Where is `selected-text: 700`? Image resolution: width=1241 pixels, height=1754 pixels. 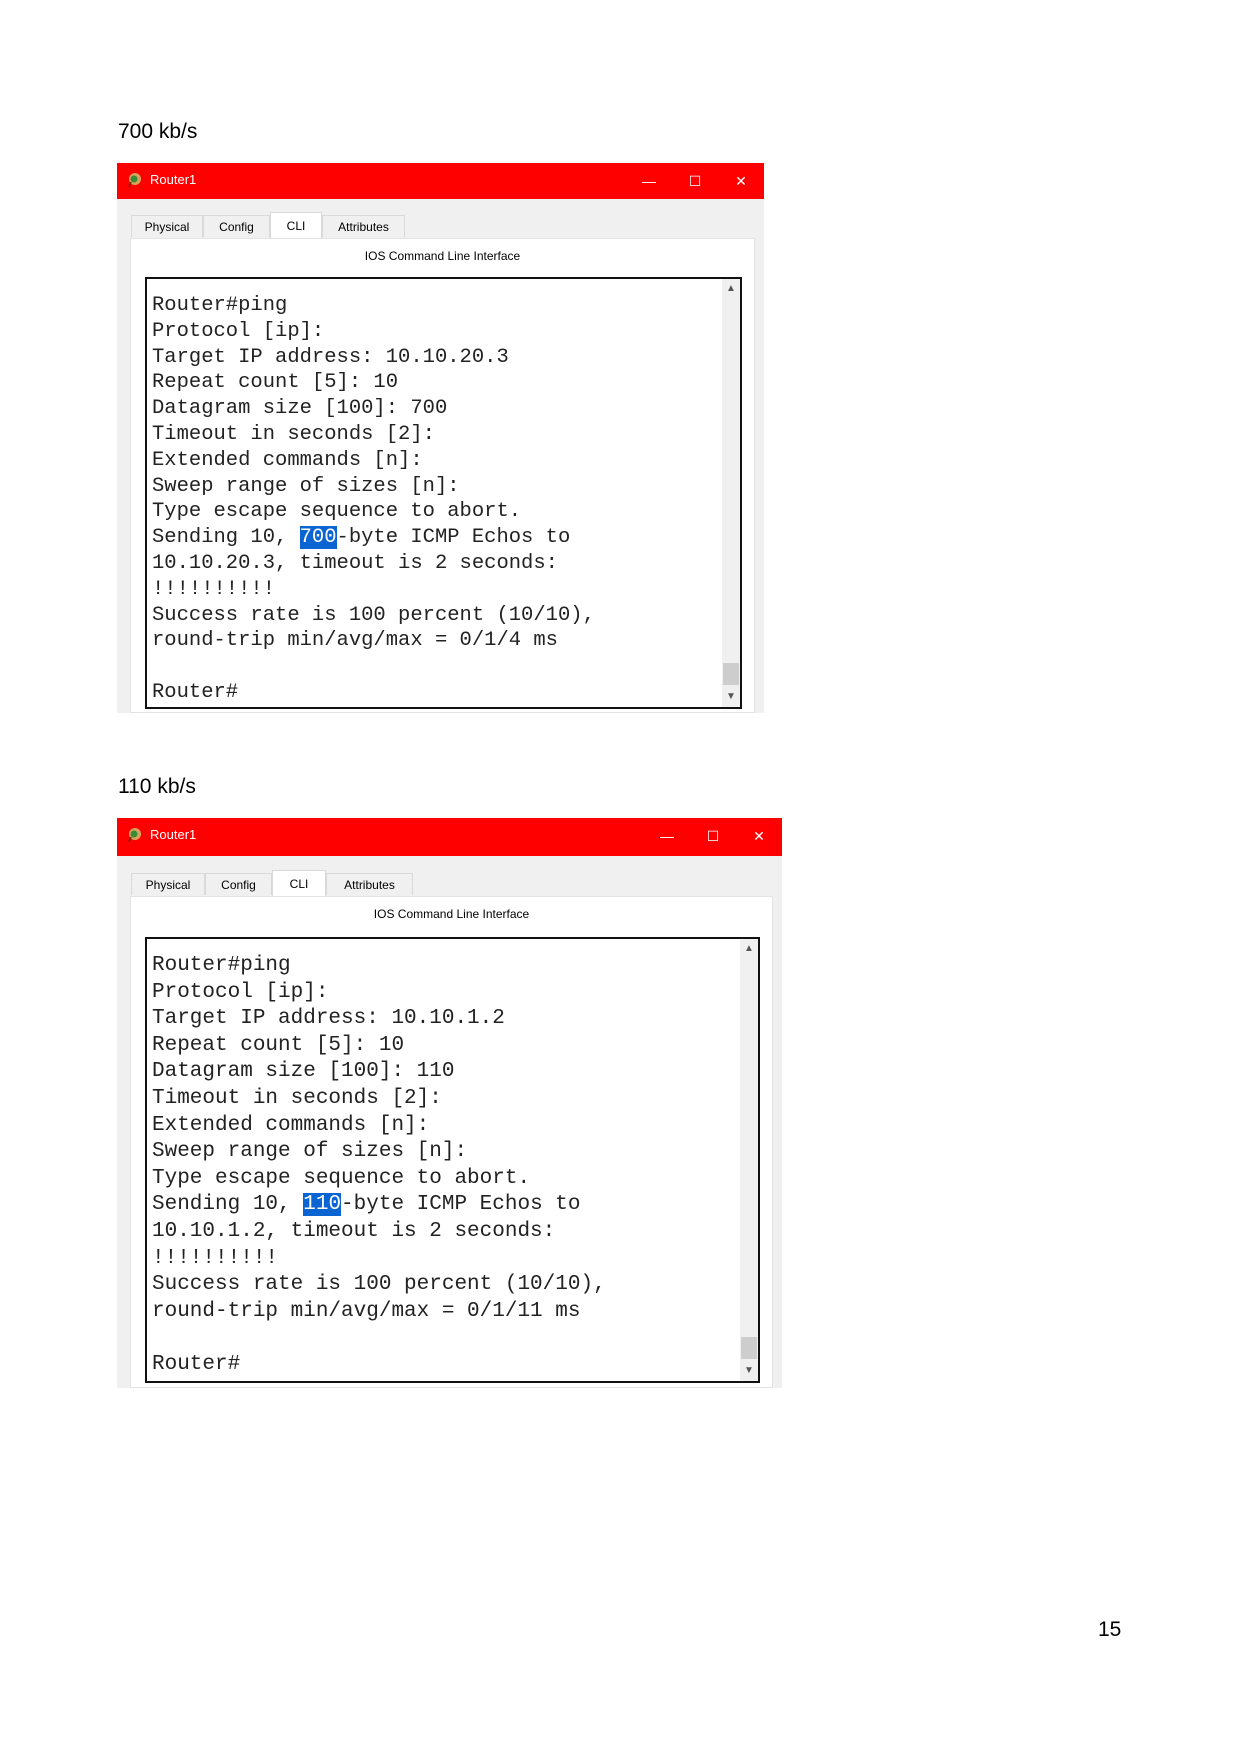
selected-text: 700 is located at coordinates (318, 538).